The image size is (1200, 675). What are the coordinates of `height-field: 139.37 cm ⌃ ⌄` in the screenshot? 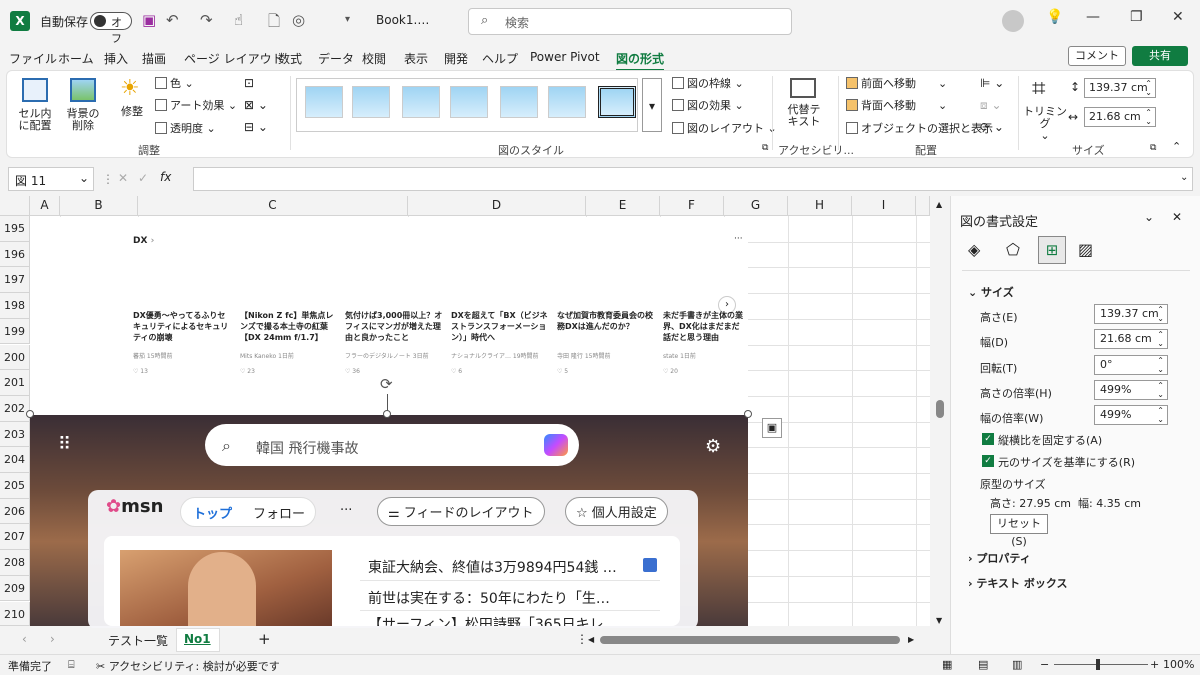 It's located at (1120, 88).